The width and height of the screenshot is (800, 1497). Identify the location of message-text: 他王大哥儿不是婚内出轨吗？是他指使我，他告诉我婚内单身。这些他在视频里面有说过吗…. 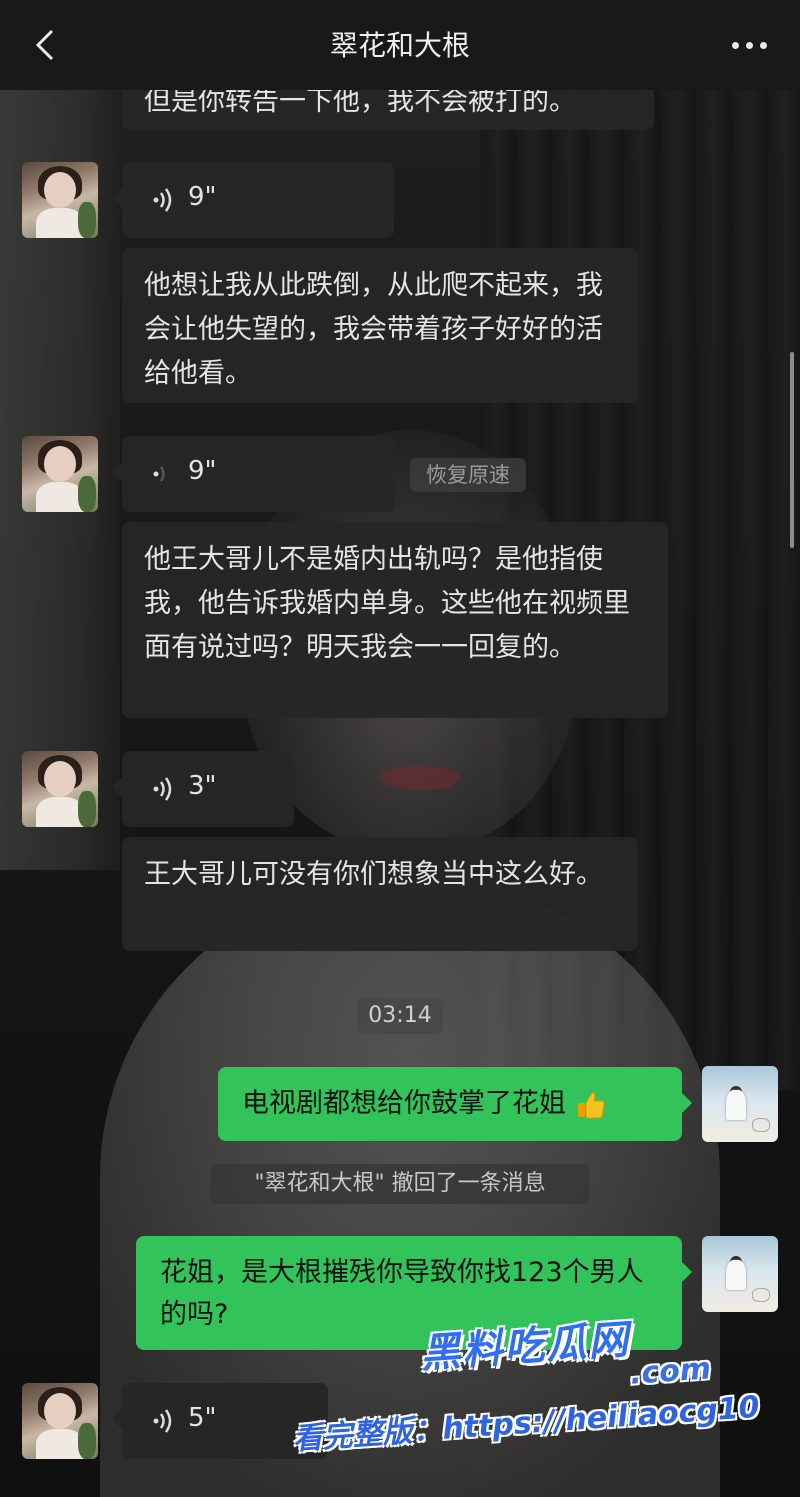
(387, 603).